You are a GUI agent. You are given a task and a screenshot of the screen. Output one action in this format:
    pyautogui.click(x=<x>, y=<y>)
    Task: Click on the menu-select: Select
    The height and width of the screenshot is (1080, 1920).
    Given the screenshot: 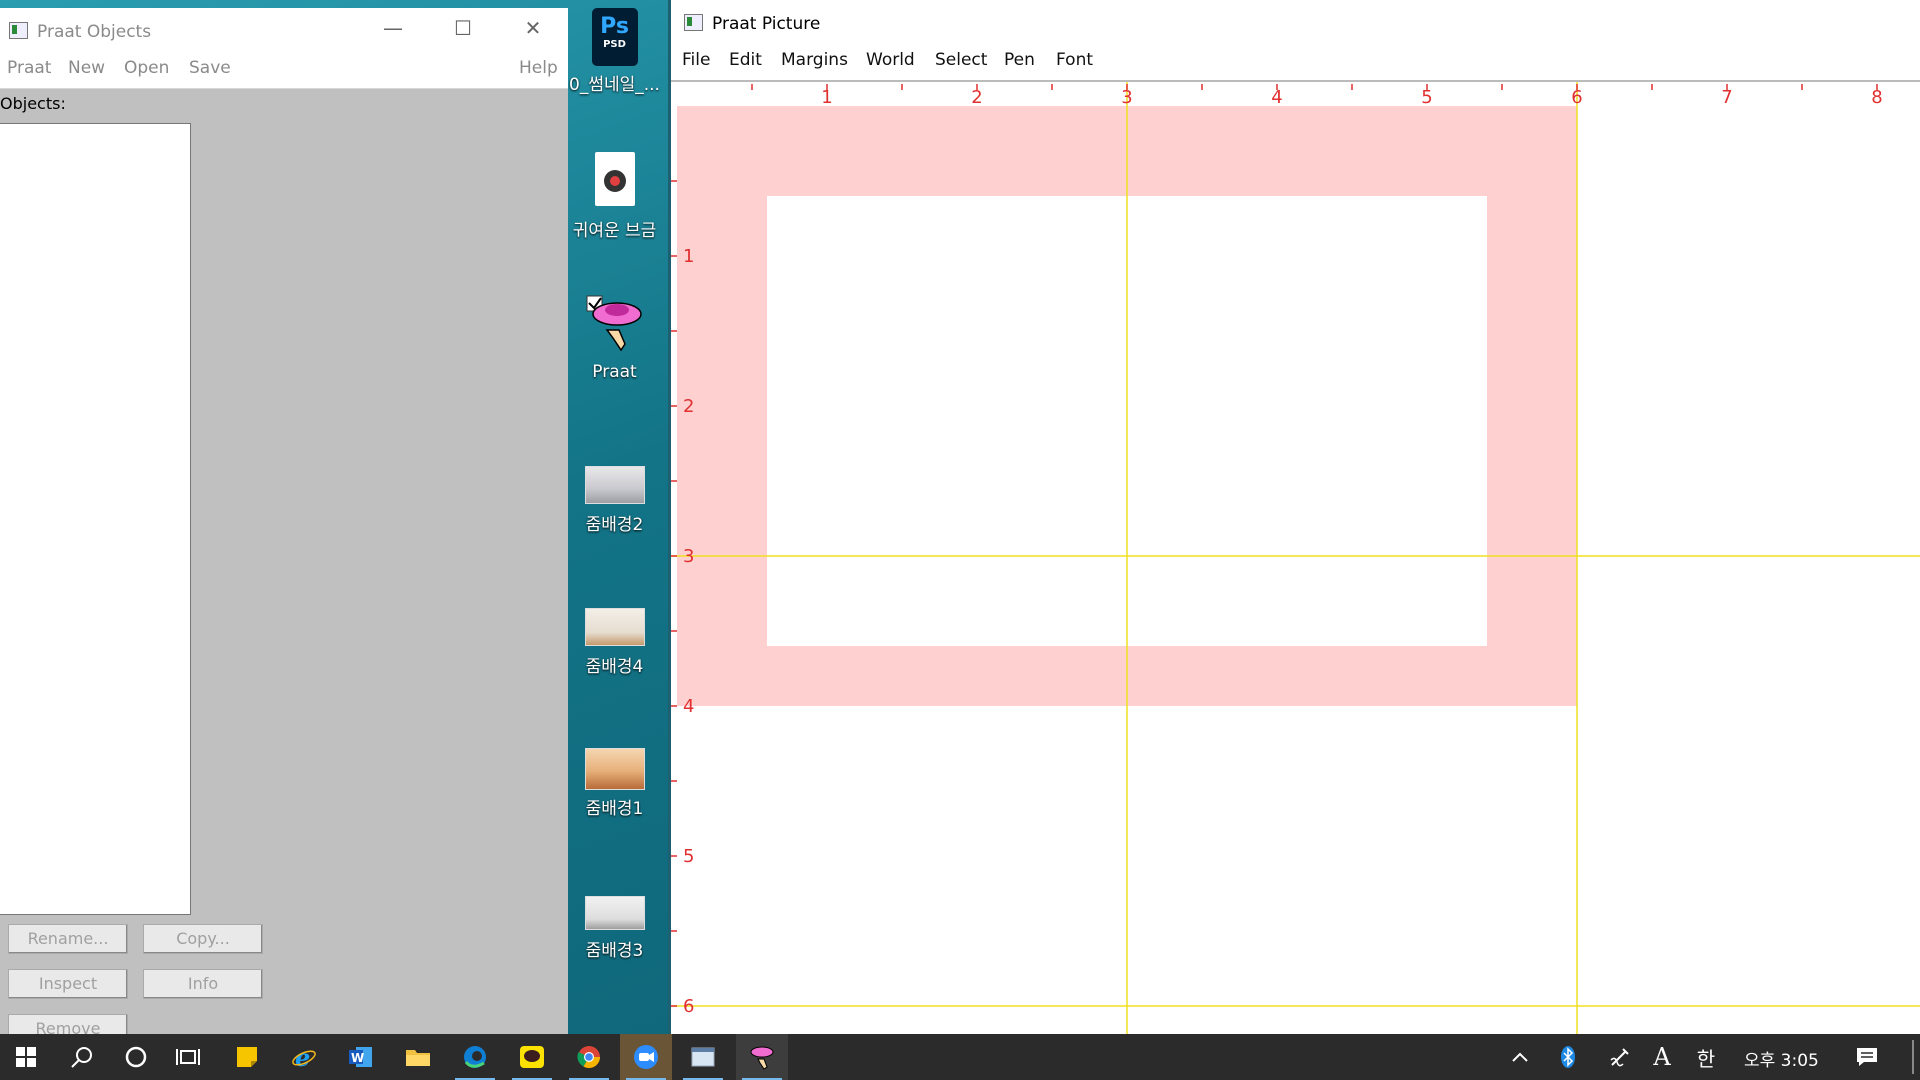 What is the action you would take?
    pyautogui.click(x=961, y=60)
    